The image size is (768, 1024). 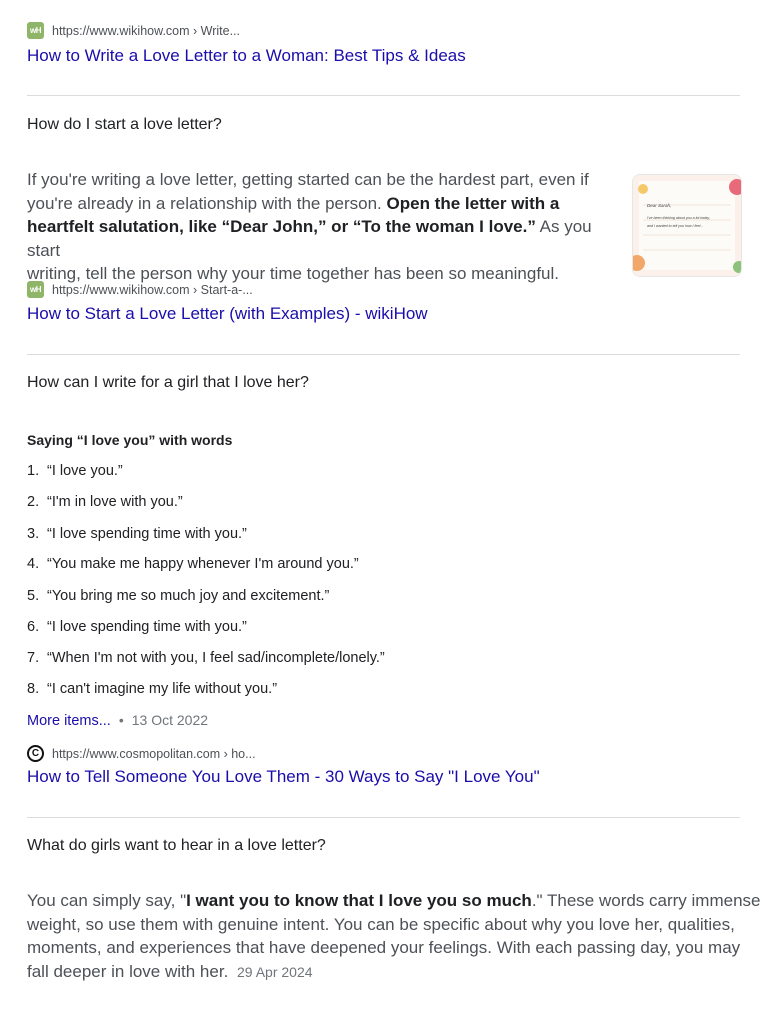 I want to click on list-item: 2. “I'm in love with you.”, so click(x=105, y=502).